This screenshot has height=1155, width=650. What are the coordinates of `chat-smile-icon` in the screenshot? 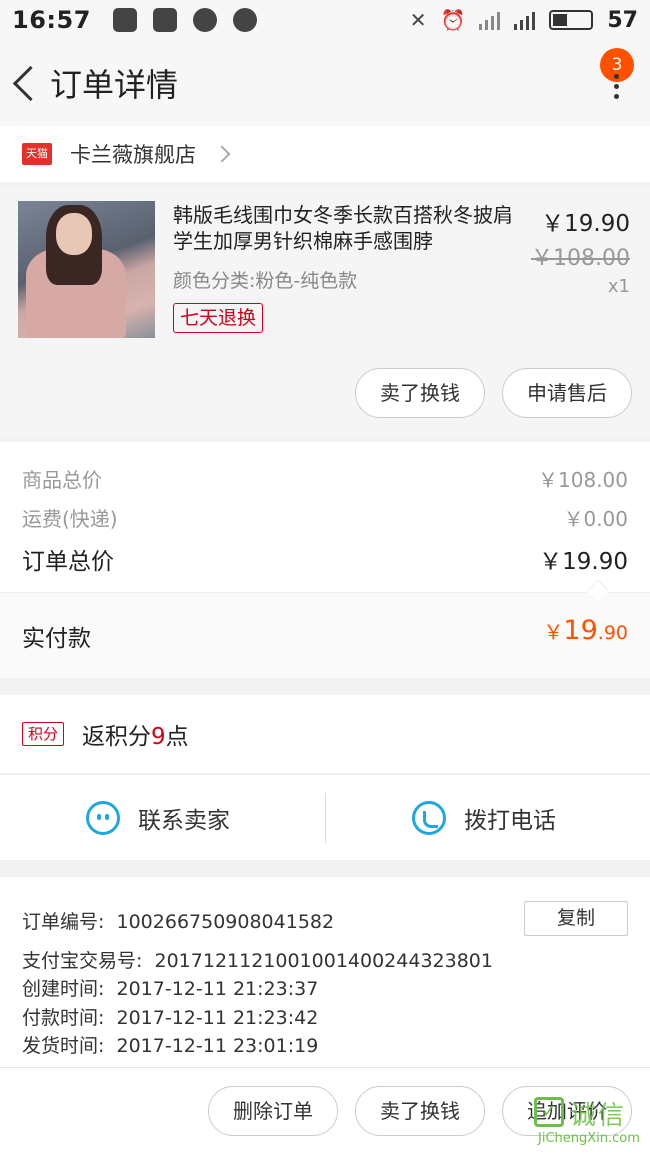 It's located at (103, 818).